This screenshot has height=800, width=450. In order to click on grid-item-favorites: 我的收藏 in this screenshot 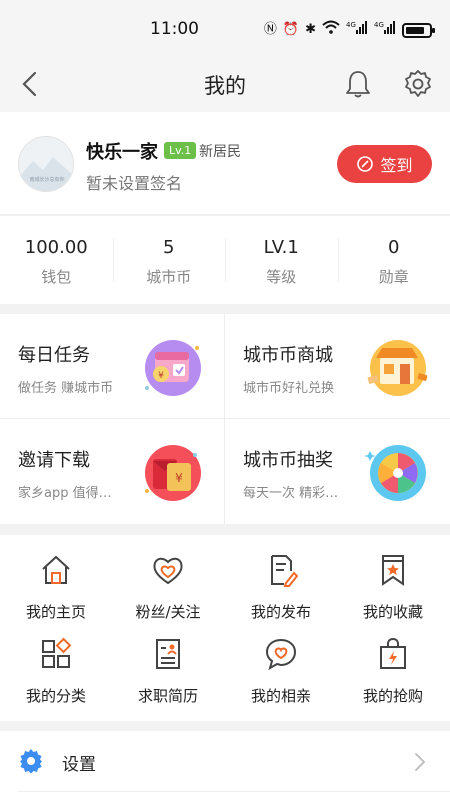, I will do `click(393, 578)`.